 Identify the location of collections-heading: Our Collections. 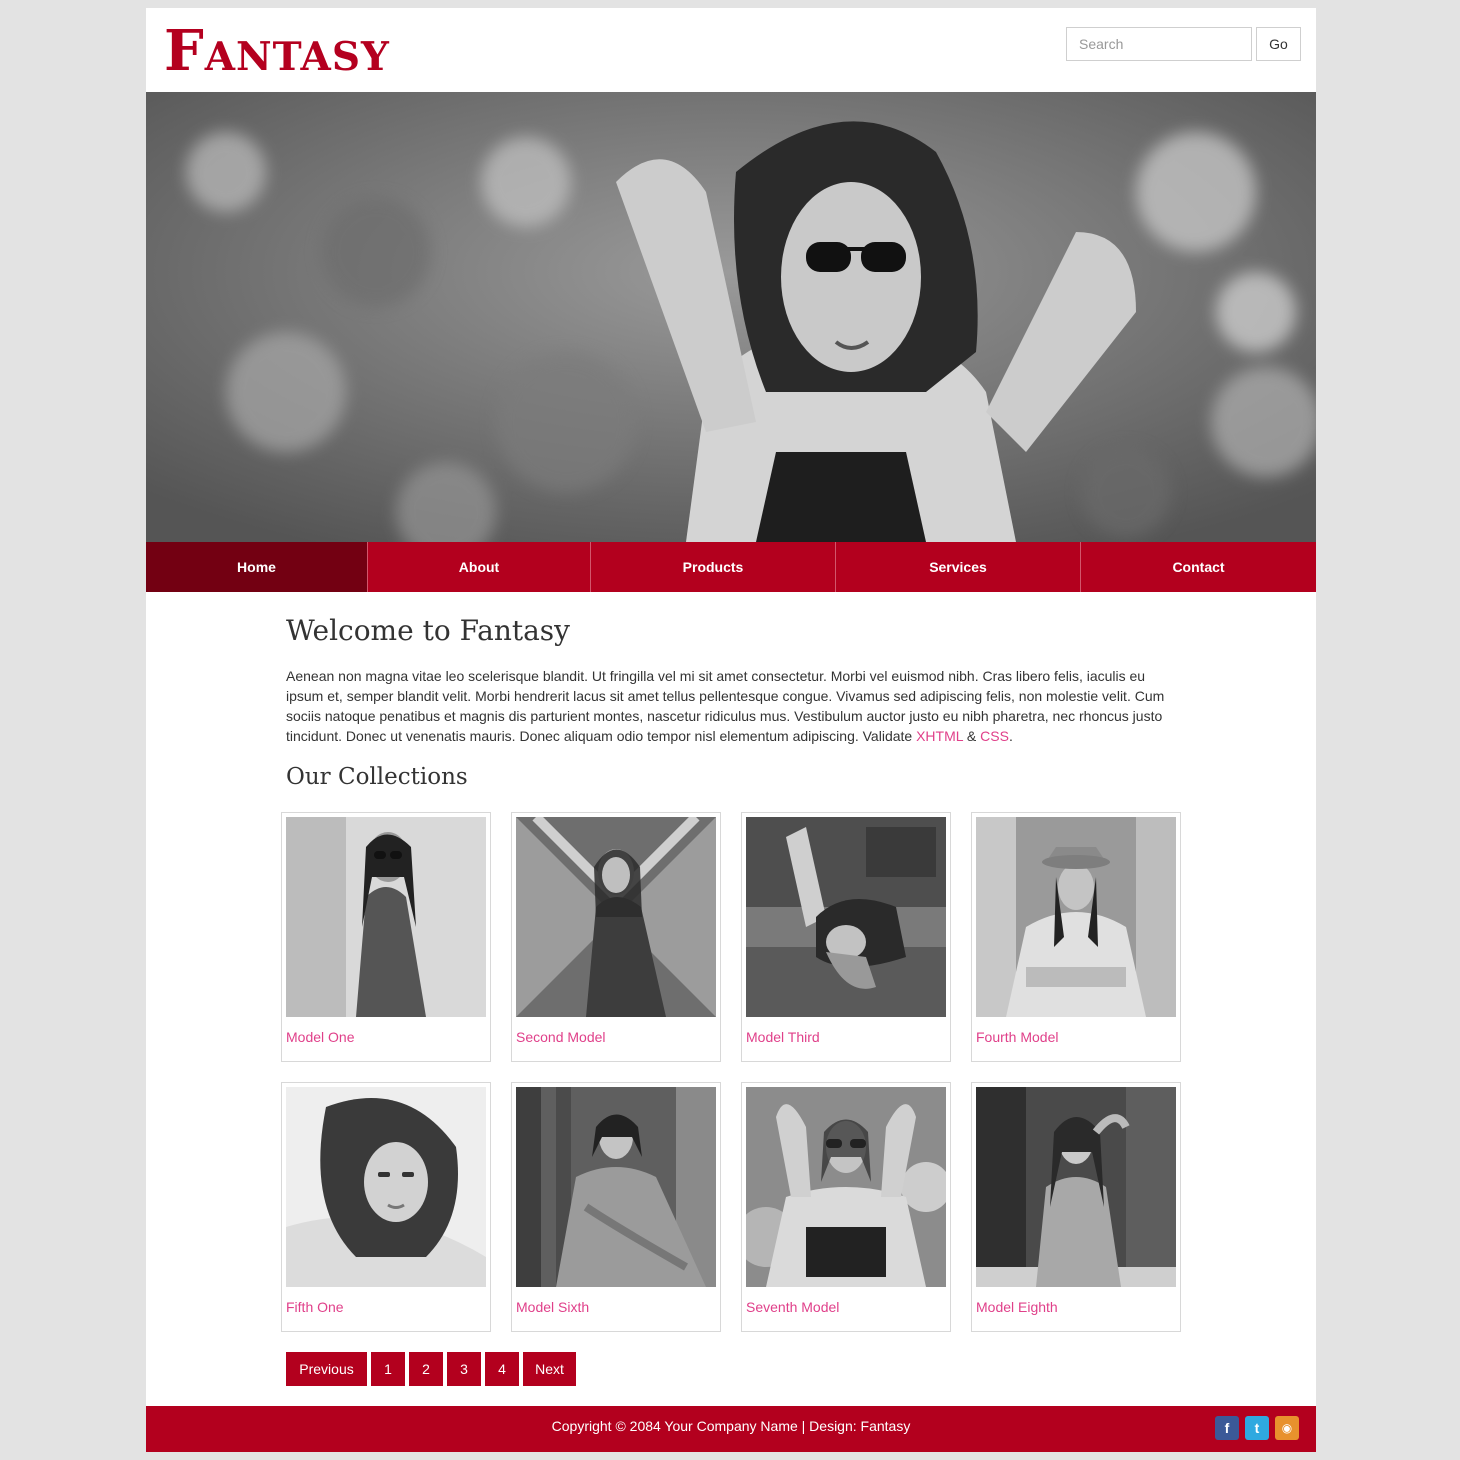
(377, 777).